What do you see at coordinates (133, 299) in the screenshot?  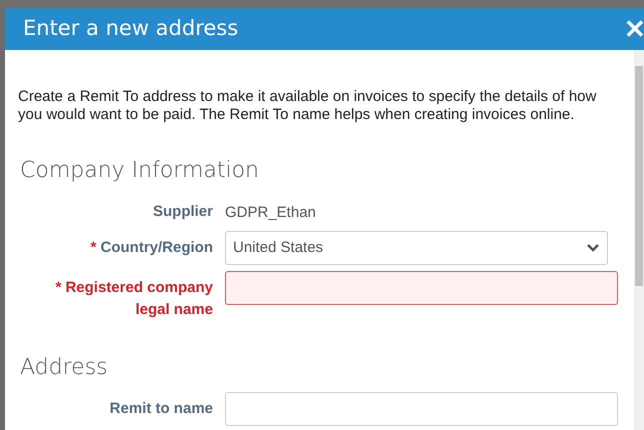 I see `field-label: * Registered company legal name` at bounding box center [133, 299].